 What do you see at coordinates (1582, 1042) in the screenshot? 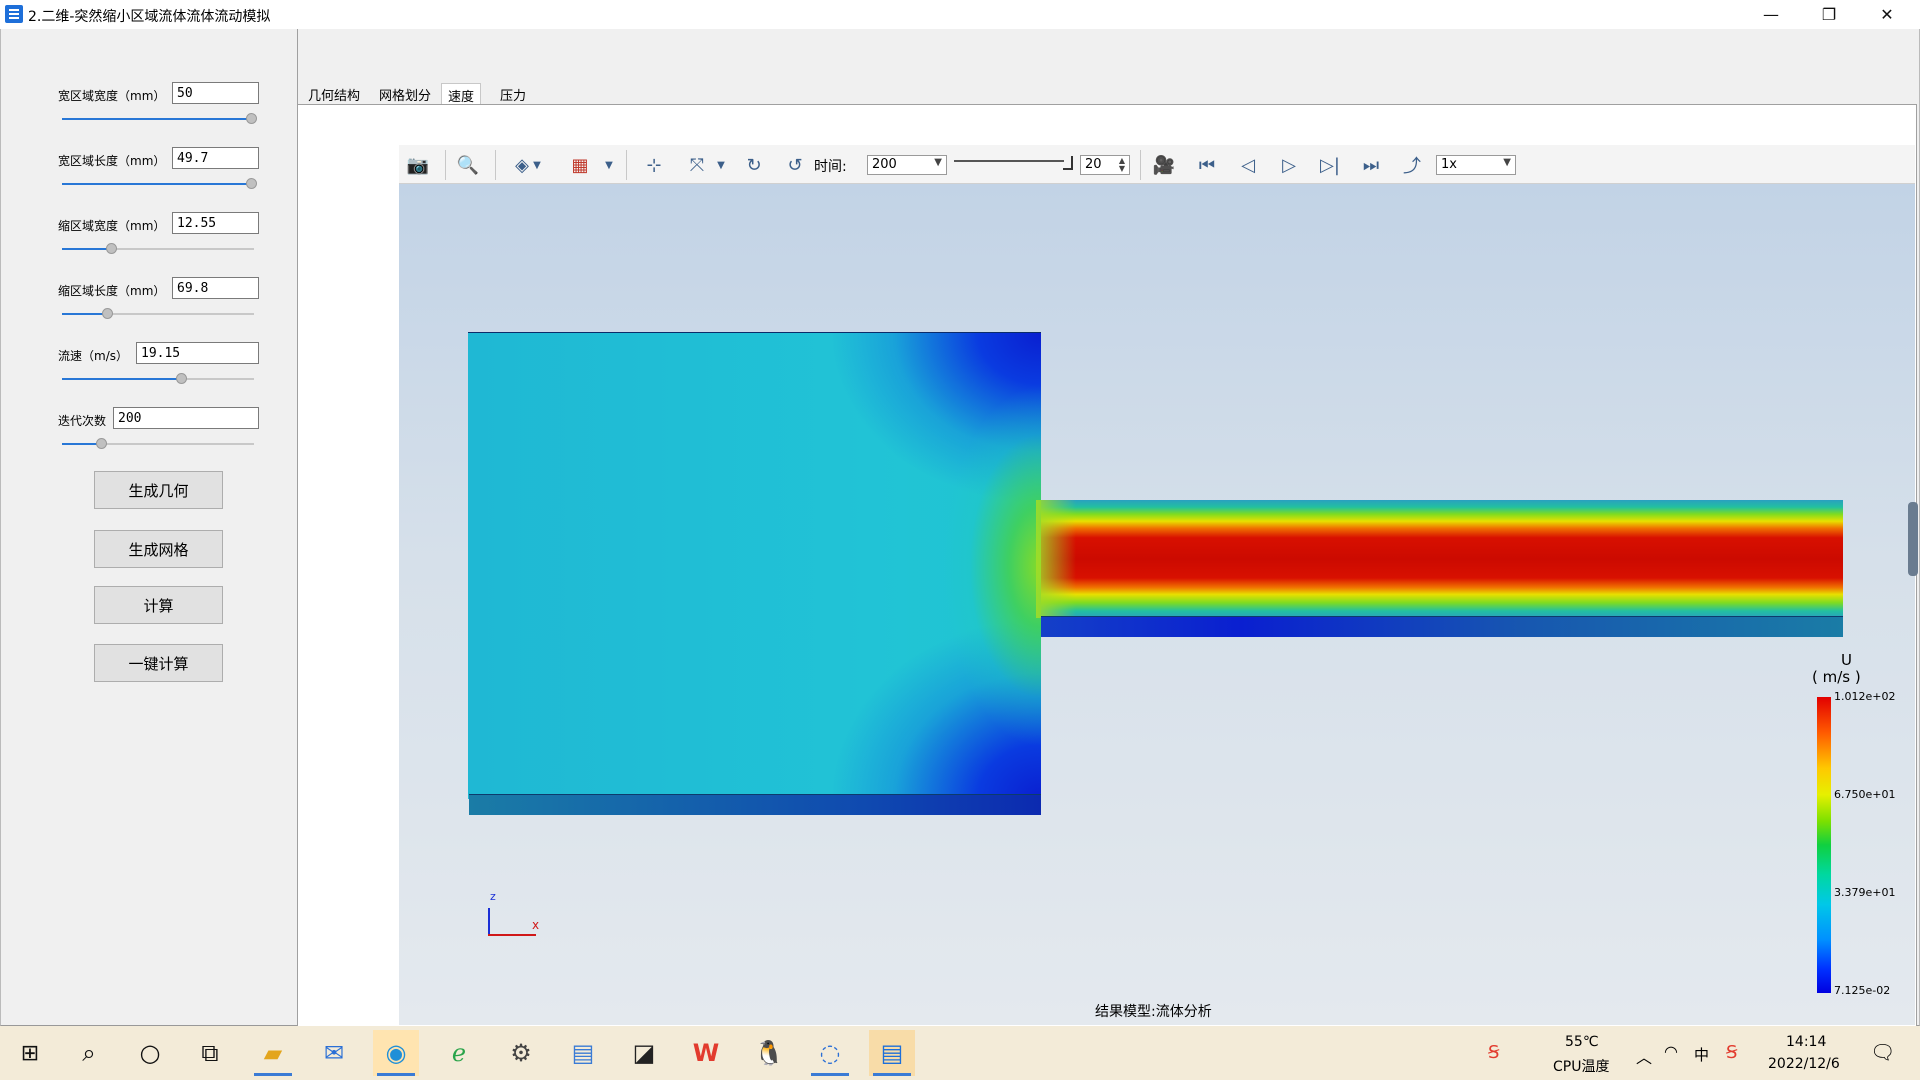
I see `cpu-temp-value: 55℃` at bounding box center [1582, 1042].